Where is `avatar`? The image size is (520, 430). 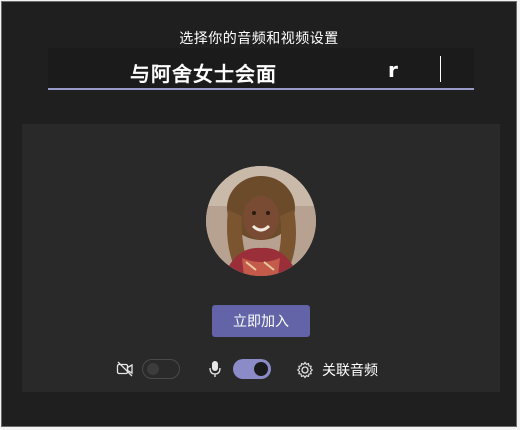 avatar is located at coordinates (261, 221).